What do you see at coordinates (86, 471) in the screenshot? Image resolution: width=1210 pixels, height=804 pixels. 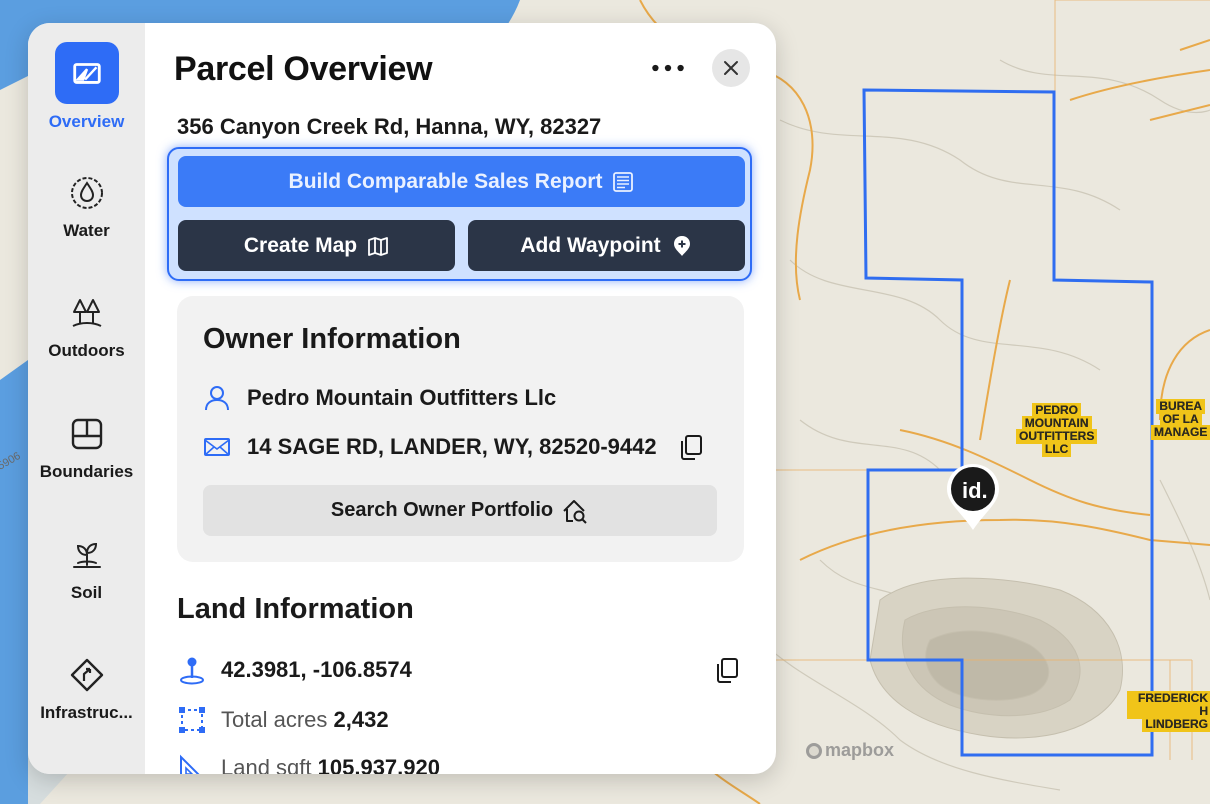 I see `rail-label-boundaries: Boundaries` at bounding box center [86, 471].